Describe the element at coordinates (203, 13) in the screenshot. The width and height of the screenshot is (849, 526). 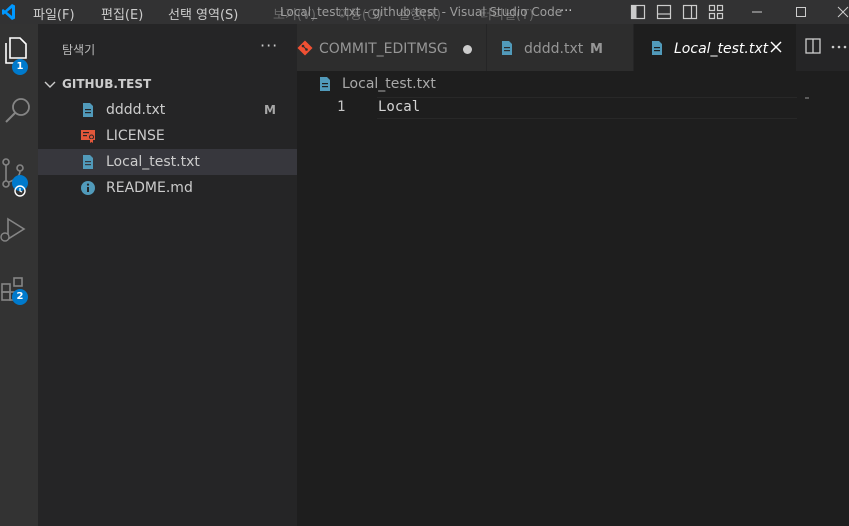
I see `menu-selection: 선택 영역(S)` at that location.